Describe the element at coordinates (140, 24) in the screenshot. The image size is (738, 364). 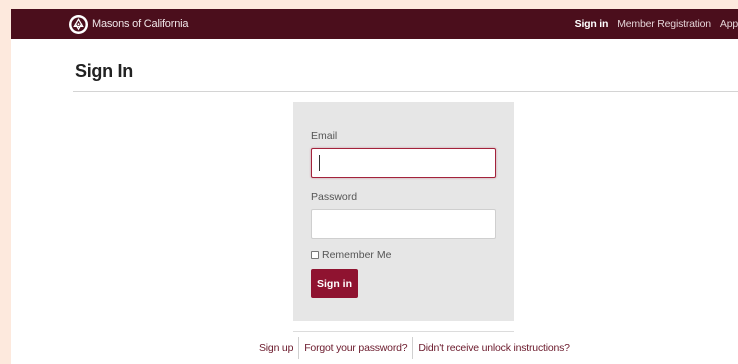
I see `brand-name: Masons of California` at that location.